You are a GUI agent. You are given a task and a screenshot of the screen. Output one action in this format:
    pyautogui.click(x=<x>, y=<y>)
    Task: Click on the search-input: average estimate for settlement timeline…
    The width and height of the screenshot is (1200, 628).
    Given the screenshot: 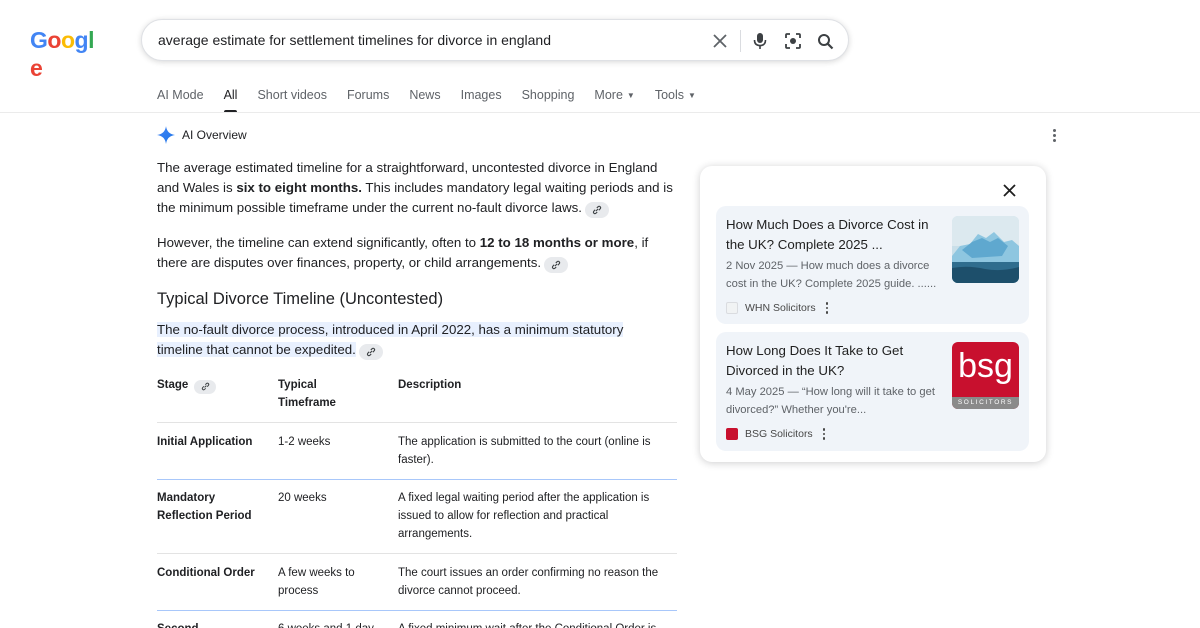 What is the action you would take?
    pyautogui.click(x=354, y=40)
    